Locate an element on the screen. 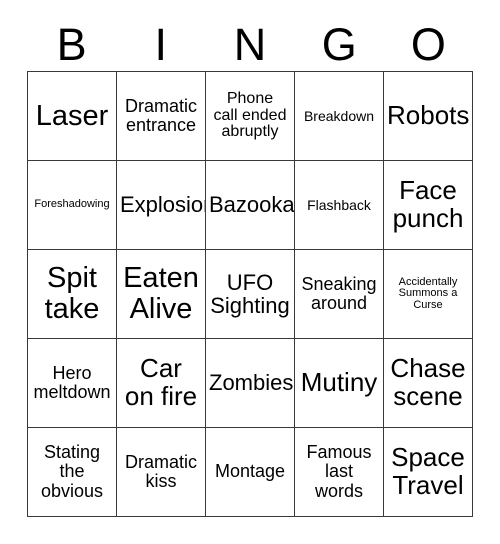 The width and height of the screenshot is (500, 544). bingo-cell-g2: Flashback is located at coordinates (339, 205).